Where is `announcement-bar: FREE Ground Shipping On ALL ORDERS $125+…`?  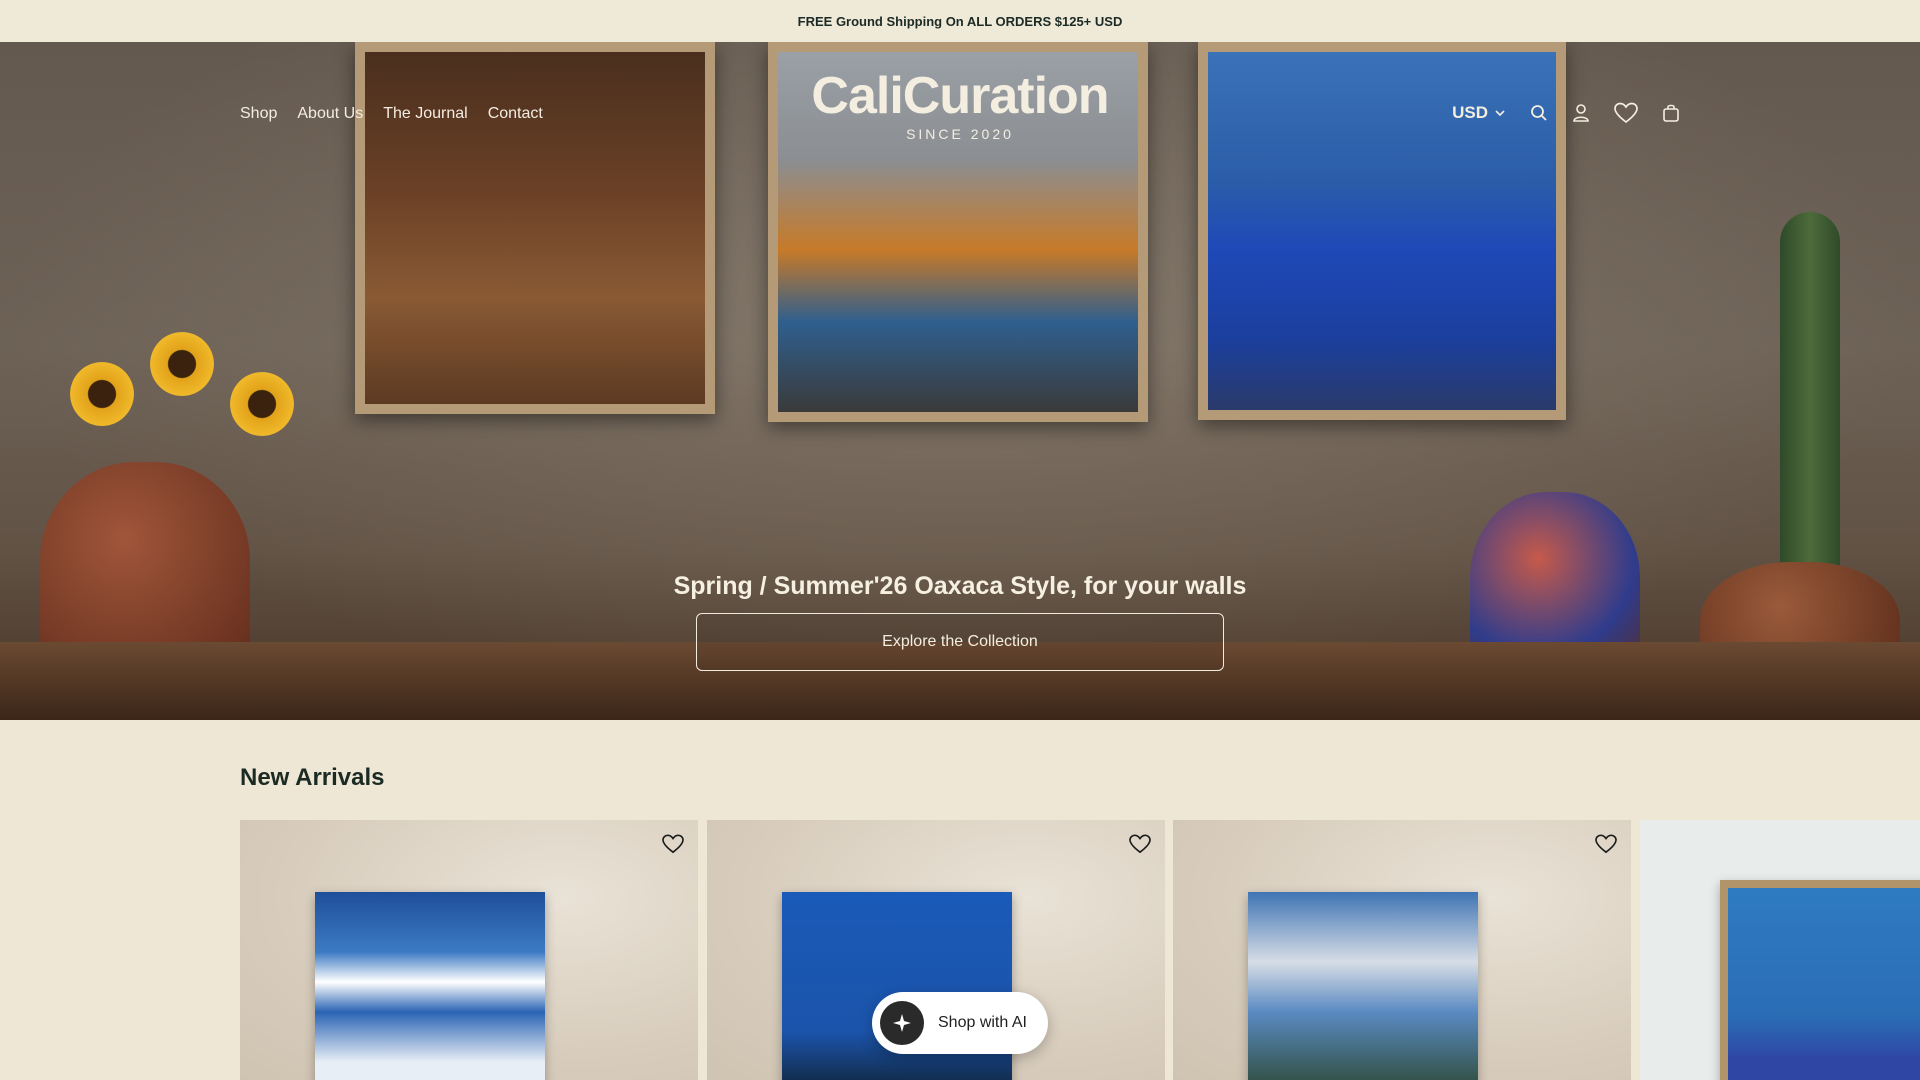 announcement-bar: FREE Ground Shipping On ALL ORDERS $125+… is located at coordinates (960, 21).